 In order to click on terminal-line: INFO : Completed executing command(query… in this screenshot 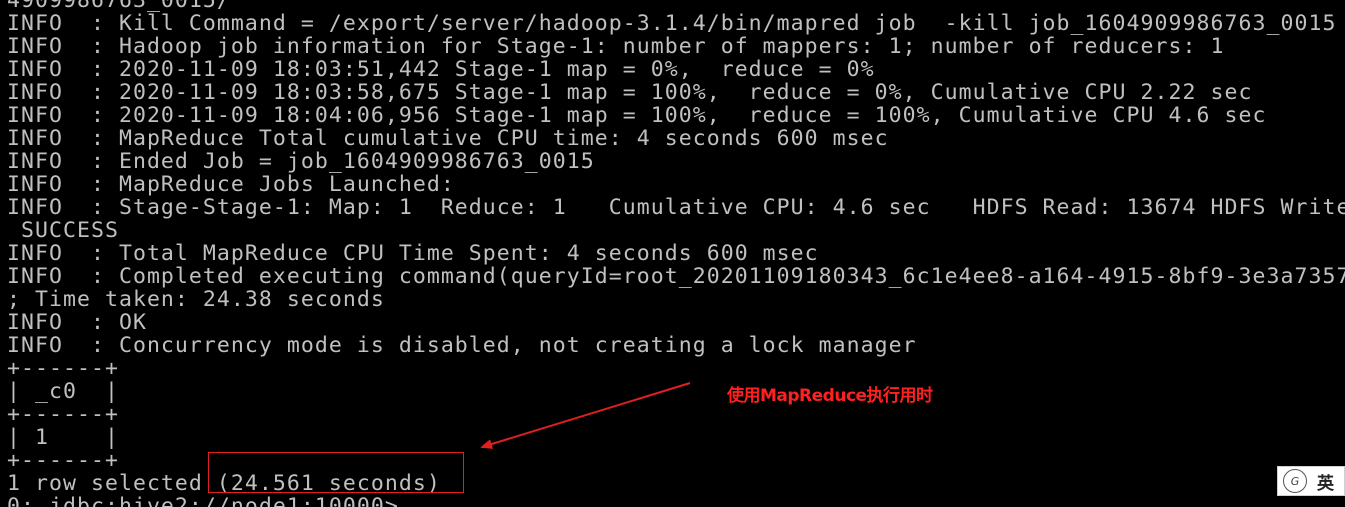, I will do `click(676, 276)`.